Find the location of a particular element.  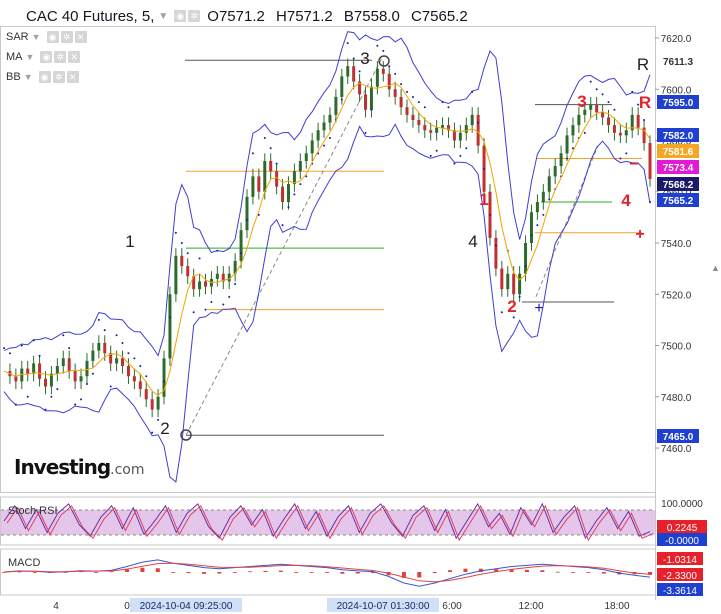

time-tick-label: 12:00 is located at coordinates (530, 606).